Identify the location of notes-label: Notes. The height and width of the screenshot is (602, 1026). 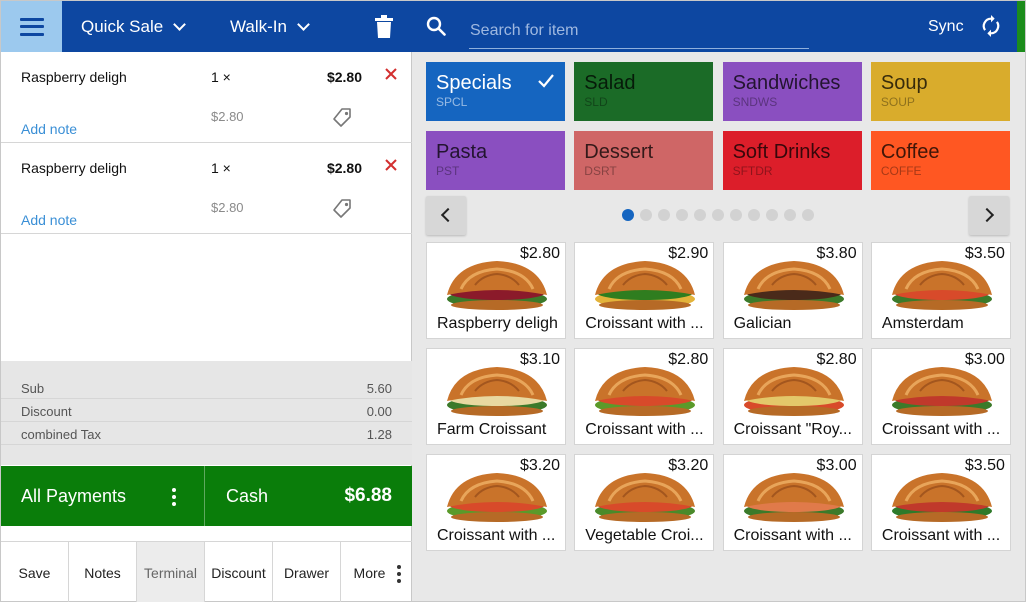
(102, 572).